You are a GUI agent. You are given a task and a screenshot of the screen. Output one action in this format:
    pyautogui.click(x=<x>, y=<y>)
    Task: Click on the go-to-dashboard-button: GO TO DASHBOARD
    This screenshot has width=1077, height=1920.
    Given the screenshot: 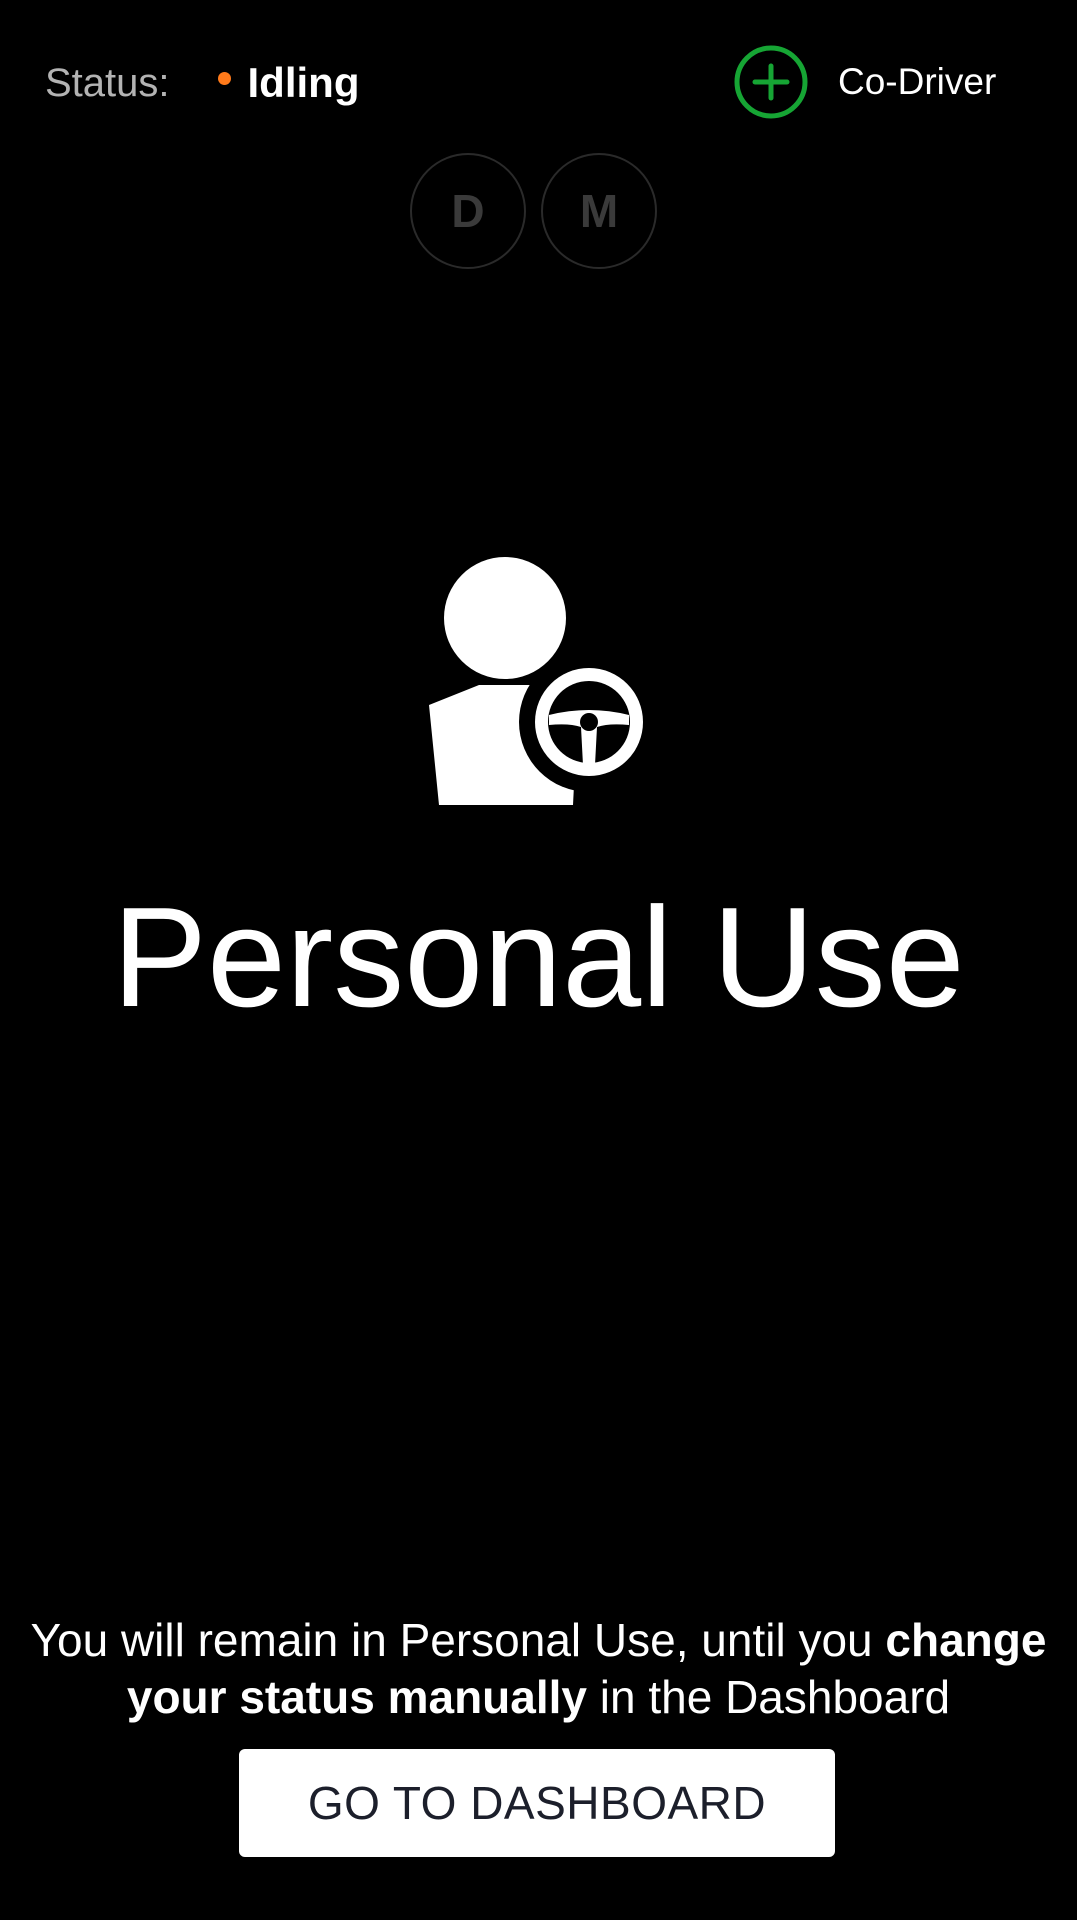 What is the action you would take?
    pyautogui.click(x=537, y=1803)
    